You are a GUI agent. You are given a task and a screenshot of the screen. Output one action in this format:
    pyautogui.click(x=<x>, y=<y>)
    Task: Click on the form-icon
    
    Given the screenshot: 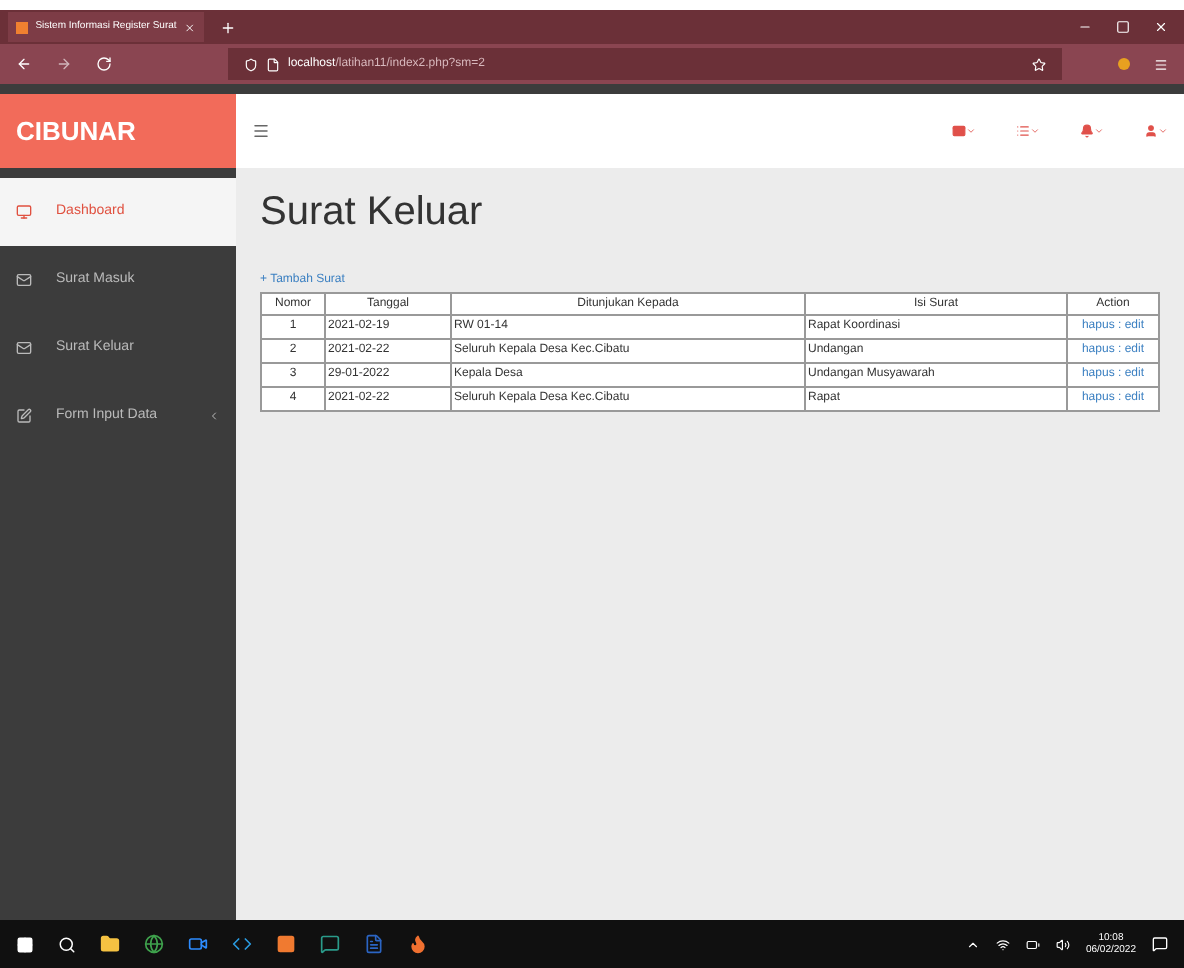 What is the action you would take?
    pyautogui.click(x=24, y=416)
    